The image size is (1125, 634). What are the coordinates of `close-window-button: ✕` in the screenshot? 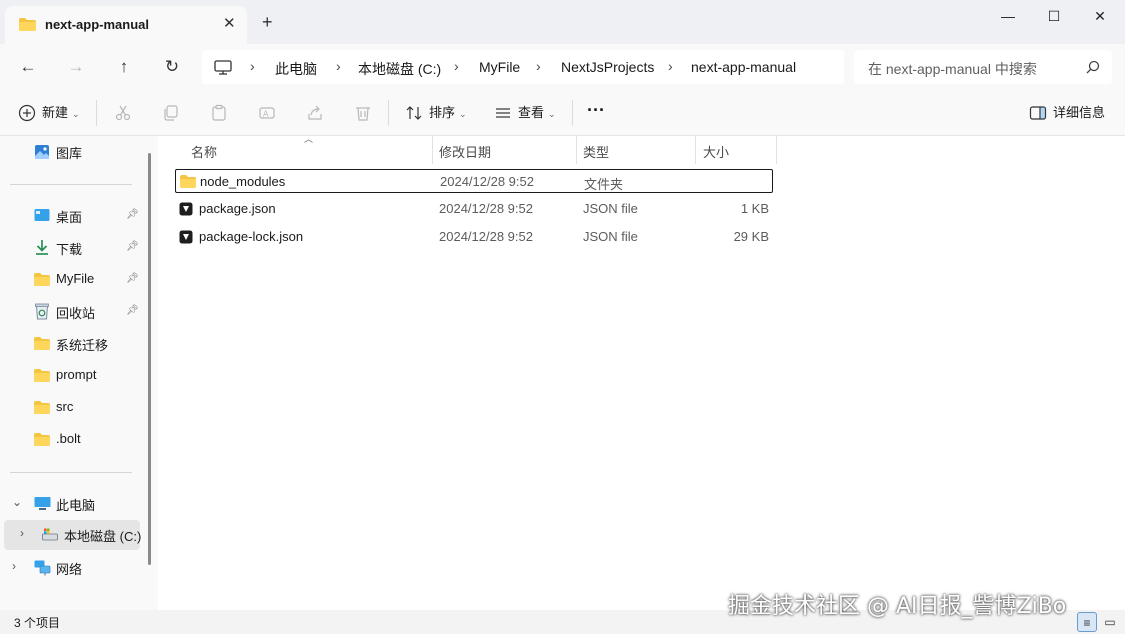 It's located at (1100, 16).